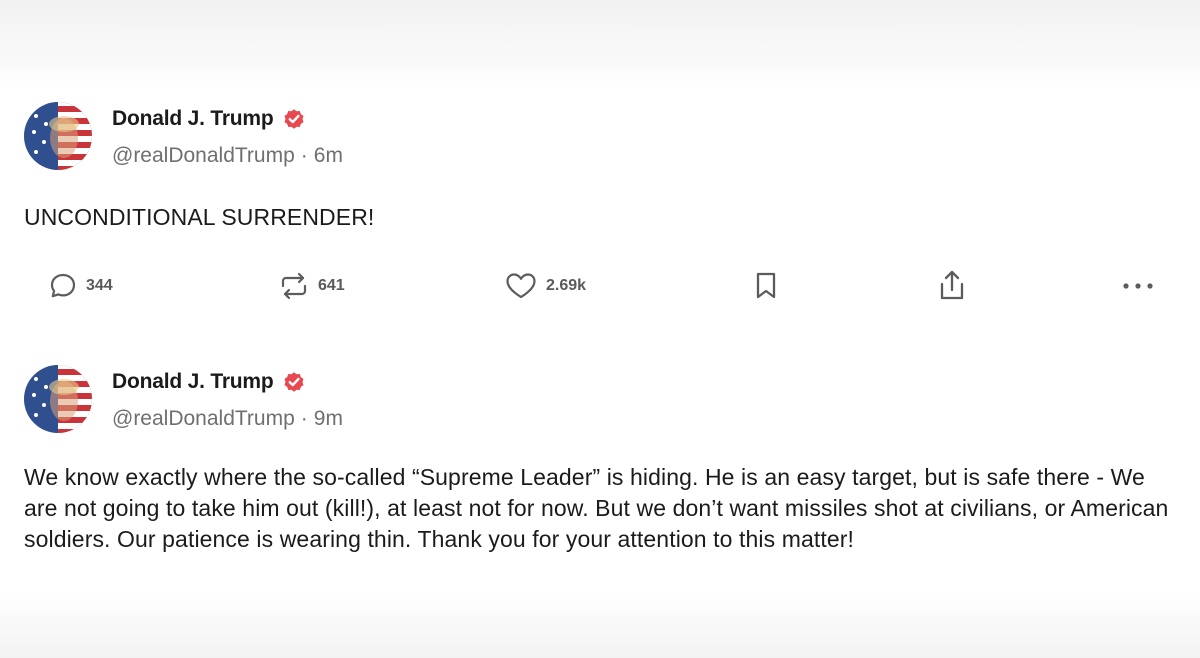 This screenshot has width=1200, height=658. I want to click on bookmark-button, so click(766, 286).